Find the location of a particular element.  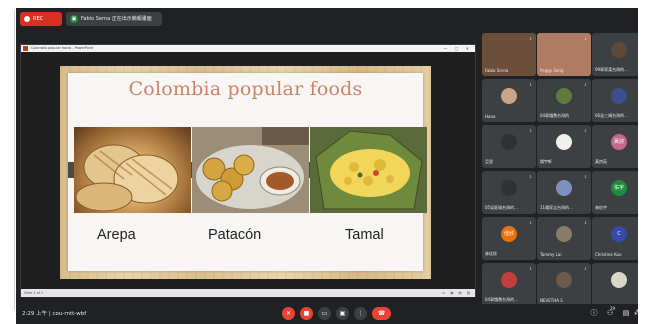

tamal-drawing is located at coordinates (368, 170).